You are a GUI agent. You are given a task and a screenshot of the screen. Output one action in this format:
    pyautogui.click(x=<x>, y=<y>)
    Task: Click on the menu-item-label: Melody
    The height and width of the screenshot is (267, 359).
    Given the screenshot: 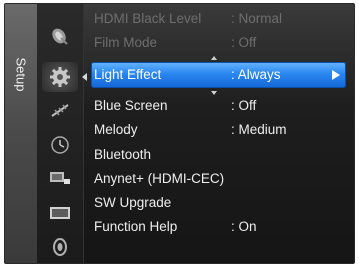 What is the action you would take?
    pyautogui.click(x=116, y=129)
    